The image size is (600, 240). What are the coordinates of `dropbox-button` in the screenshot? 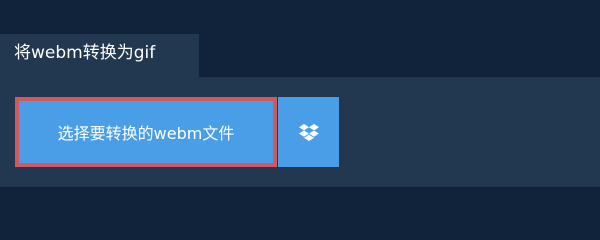 It's located at (308, 132).